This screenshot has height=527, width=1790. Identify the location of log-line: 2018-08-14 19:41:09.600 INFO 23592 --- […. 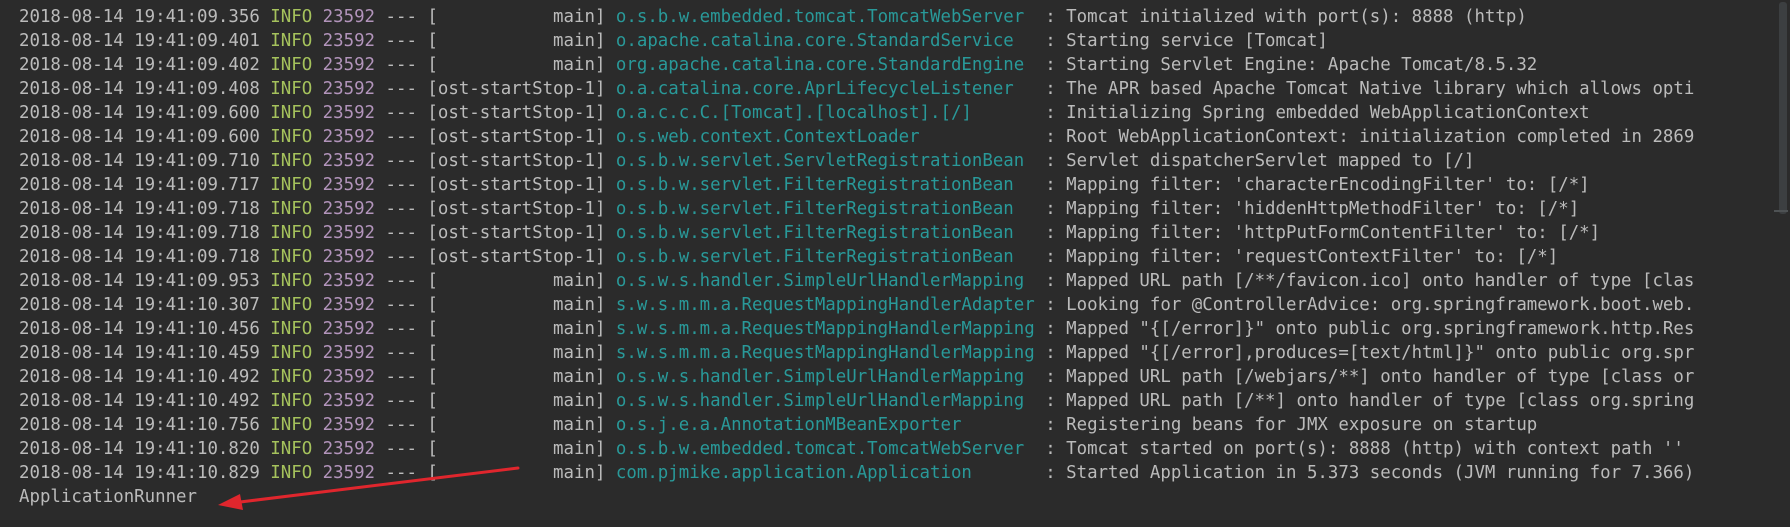
(899, 137).